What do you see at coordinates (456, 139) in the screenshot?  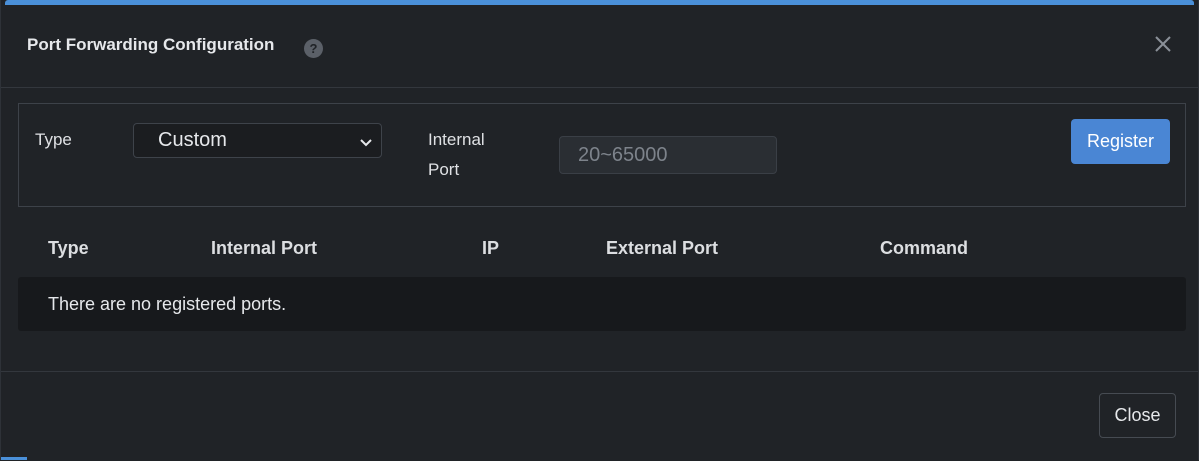 I see `internal-port-label-line1: Internal` at bounding box center [456, 139].